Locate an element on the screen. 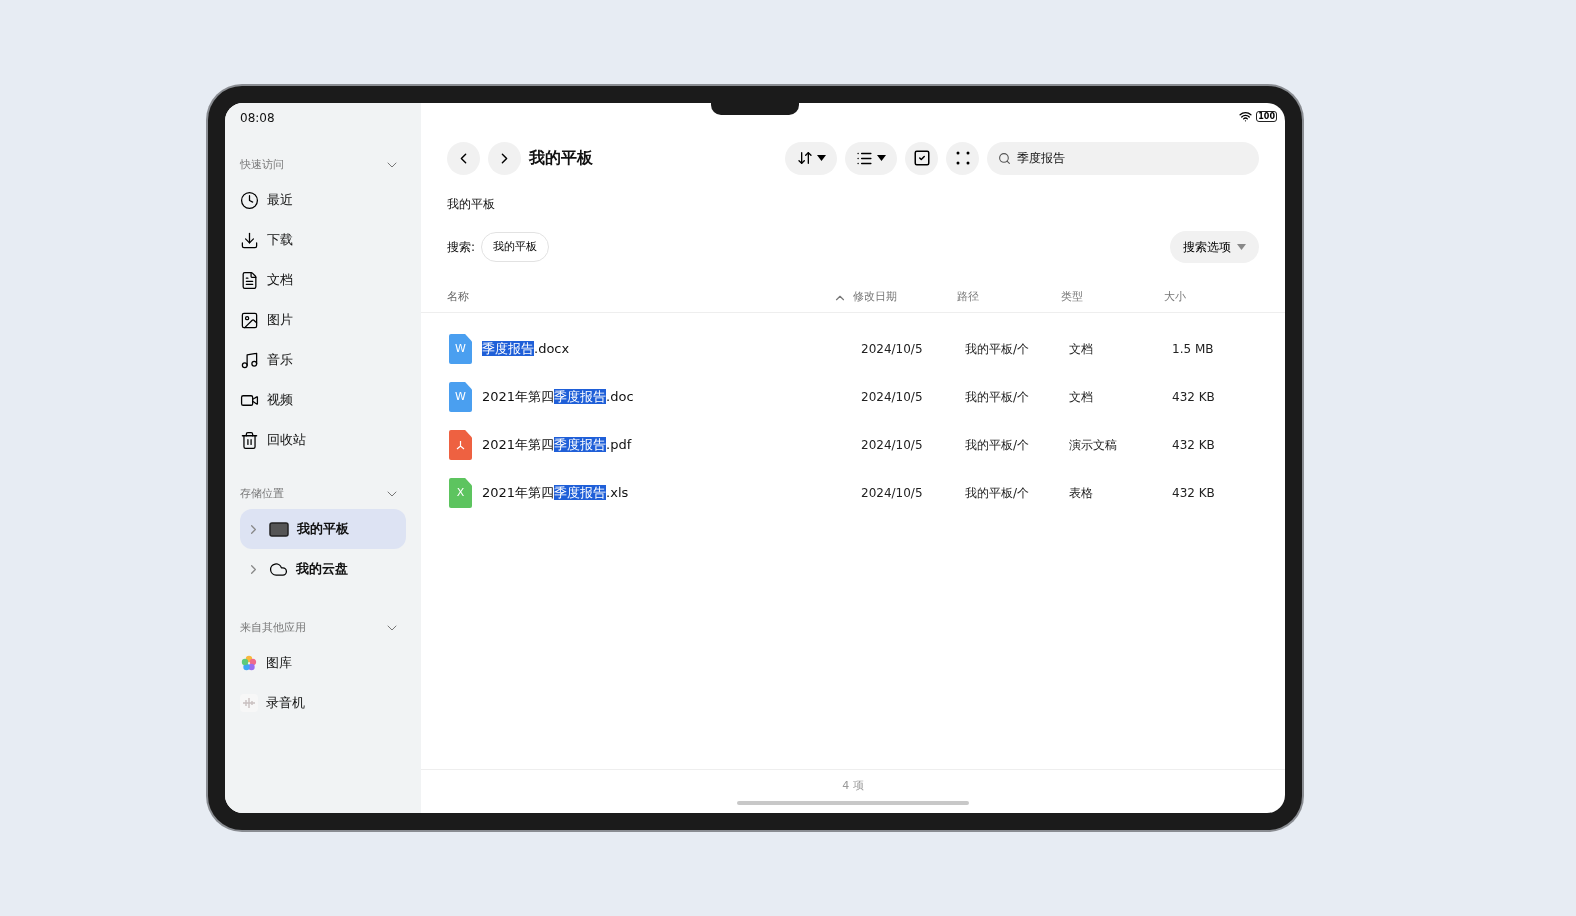 The height and width of the screenshot is (916, 1576). flower-icon is located at coordinates (249, 663).